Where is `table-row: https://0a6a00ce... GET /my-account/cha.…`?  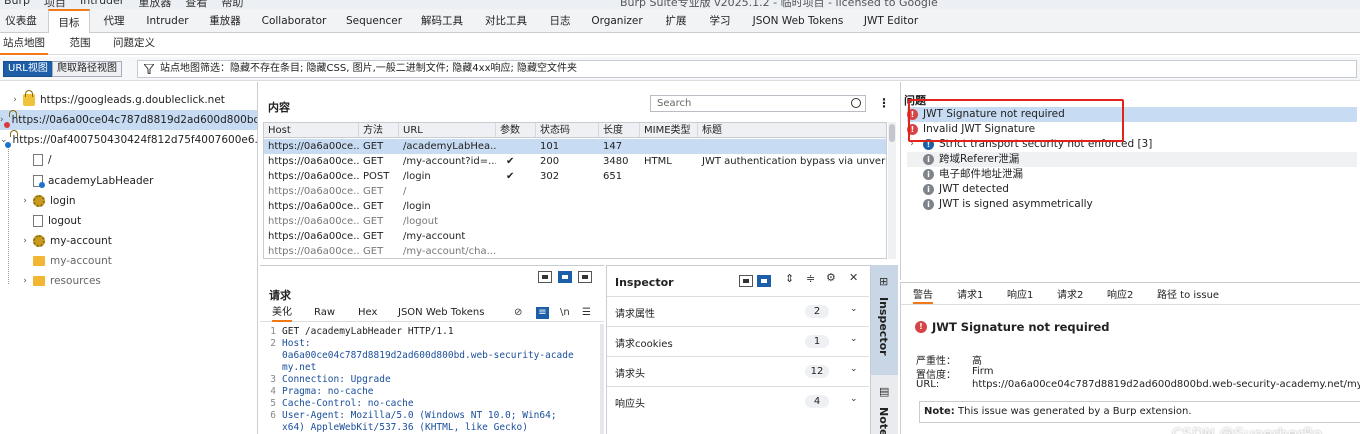
table-row: https://0a6a00ce... GET /my-account/cha.… is located at coordinates (575, 251).